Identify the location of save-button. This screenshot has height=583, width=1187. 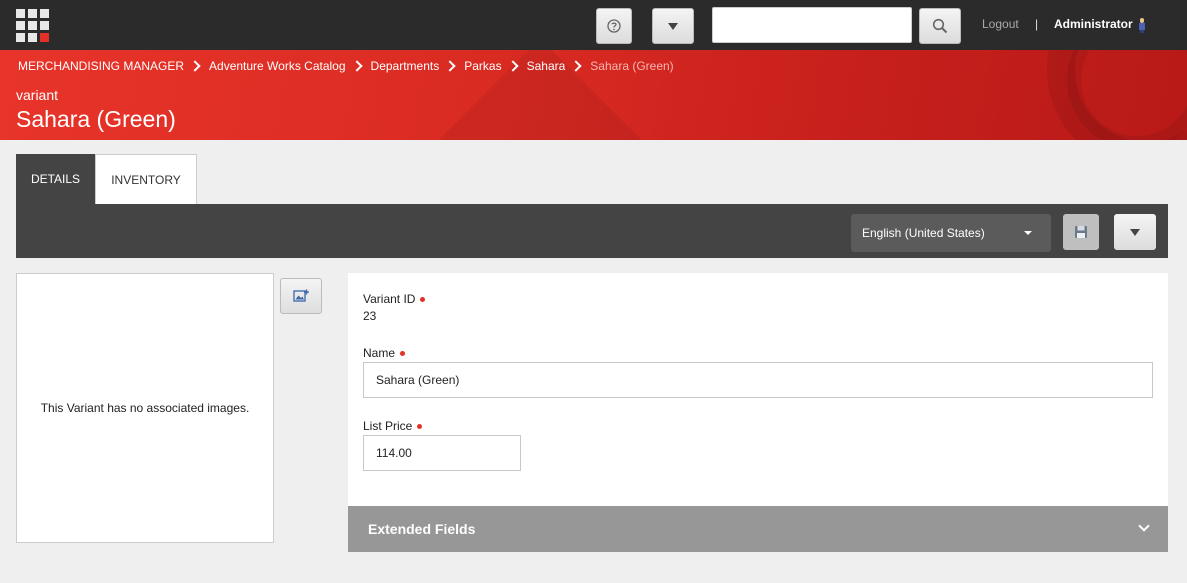
(1081, 232).